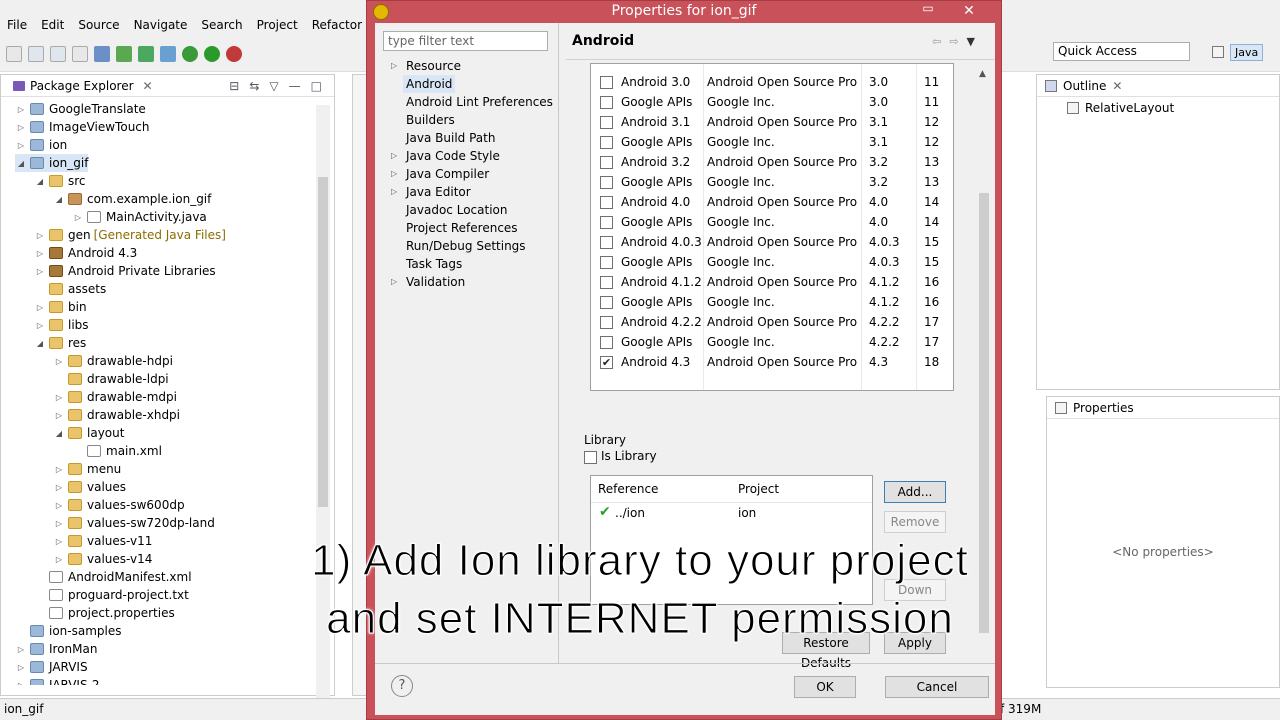  I want to click on is-library-label: Is Library, so click(629, 456).